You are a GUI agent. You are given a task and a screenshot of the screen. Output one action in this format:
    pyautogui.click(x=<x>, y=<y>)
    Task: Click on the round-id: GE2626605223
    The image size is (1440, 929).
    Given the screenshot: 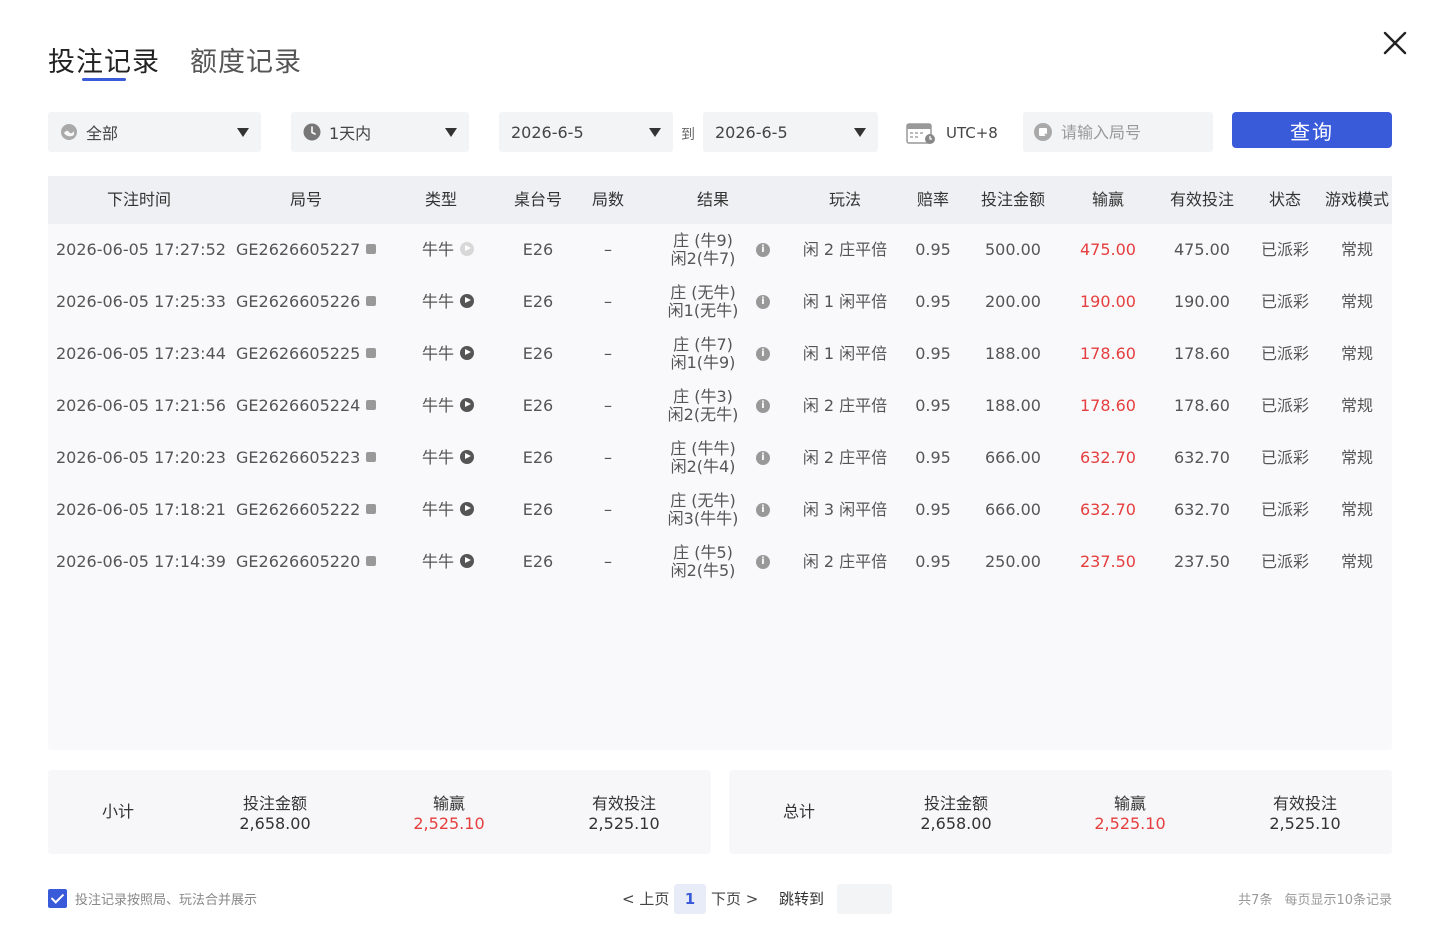 What is the action you would take?
    pyautogui.click(x=306, y=458)
    